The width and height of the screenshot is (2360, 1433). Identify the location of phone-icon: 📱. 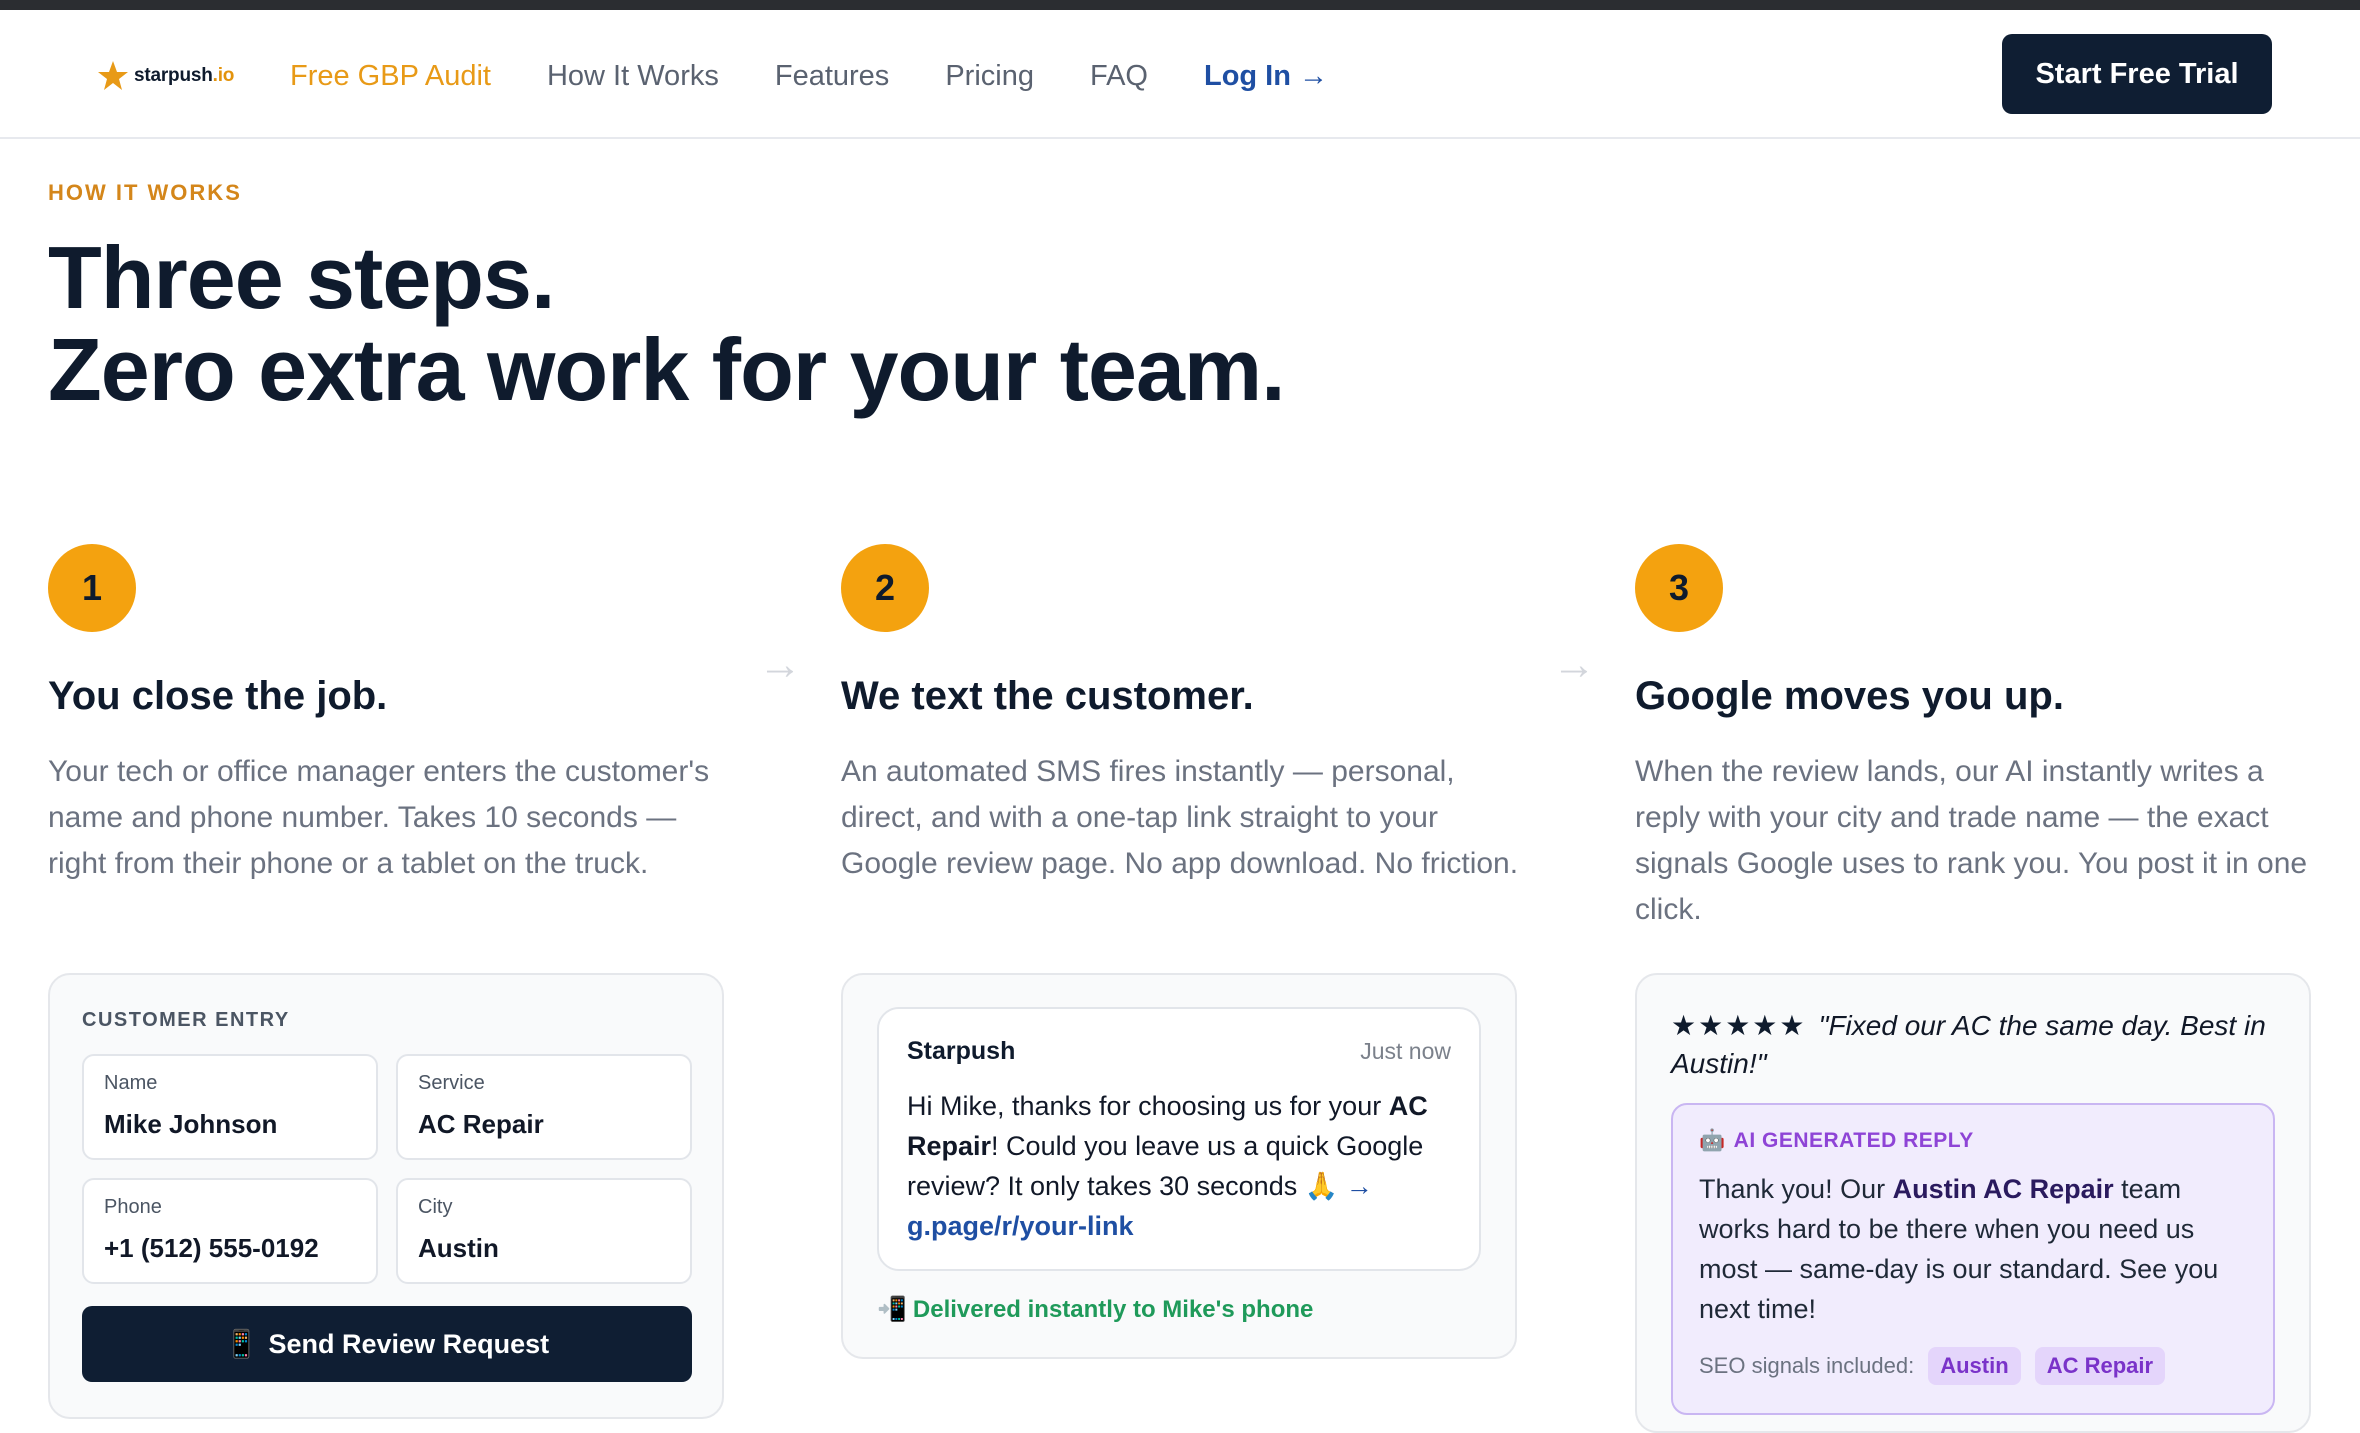
(241, 1344).